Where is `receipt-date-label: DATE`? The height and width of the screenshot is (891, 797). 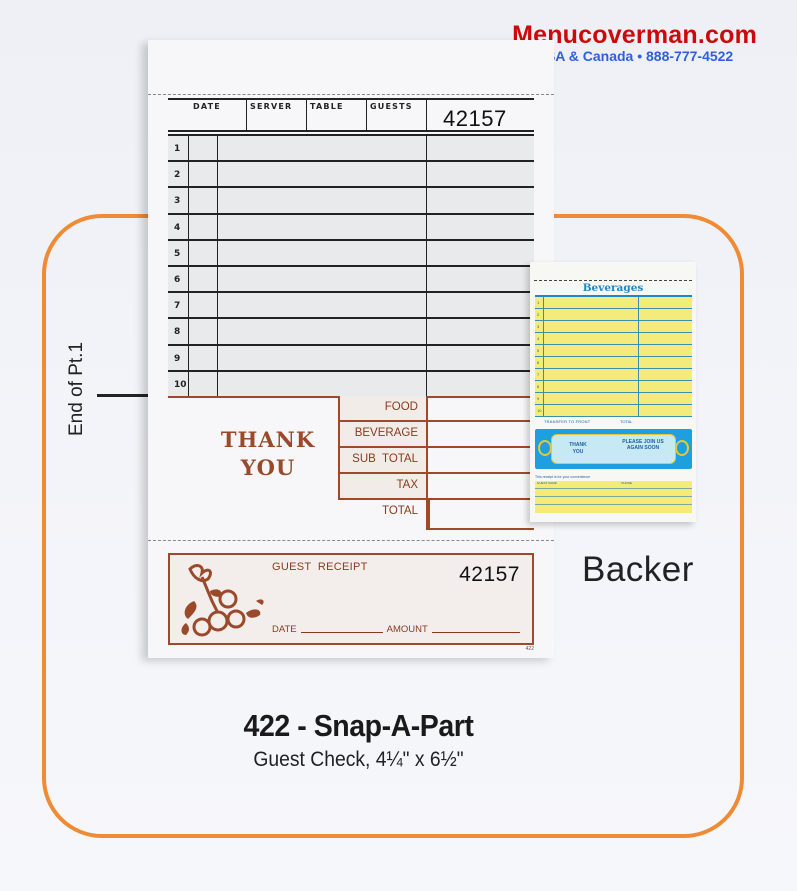
receipt-date-label: DATE is located at coordinates (284, 629).